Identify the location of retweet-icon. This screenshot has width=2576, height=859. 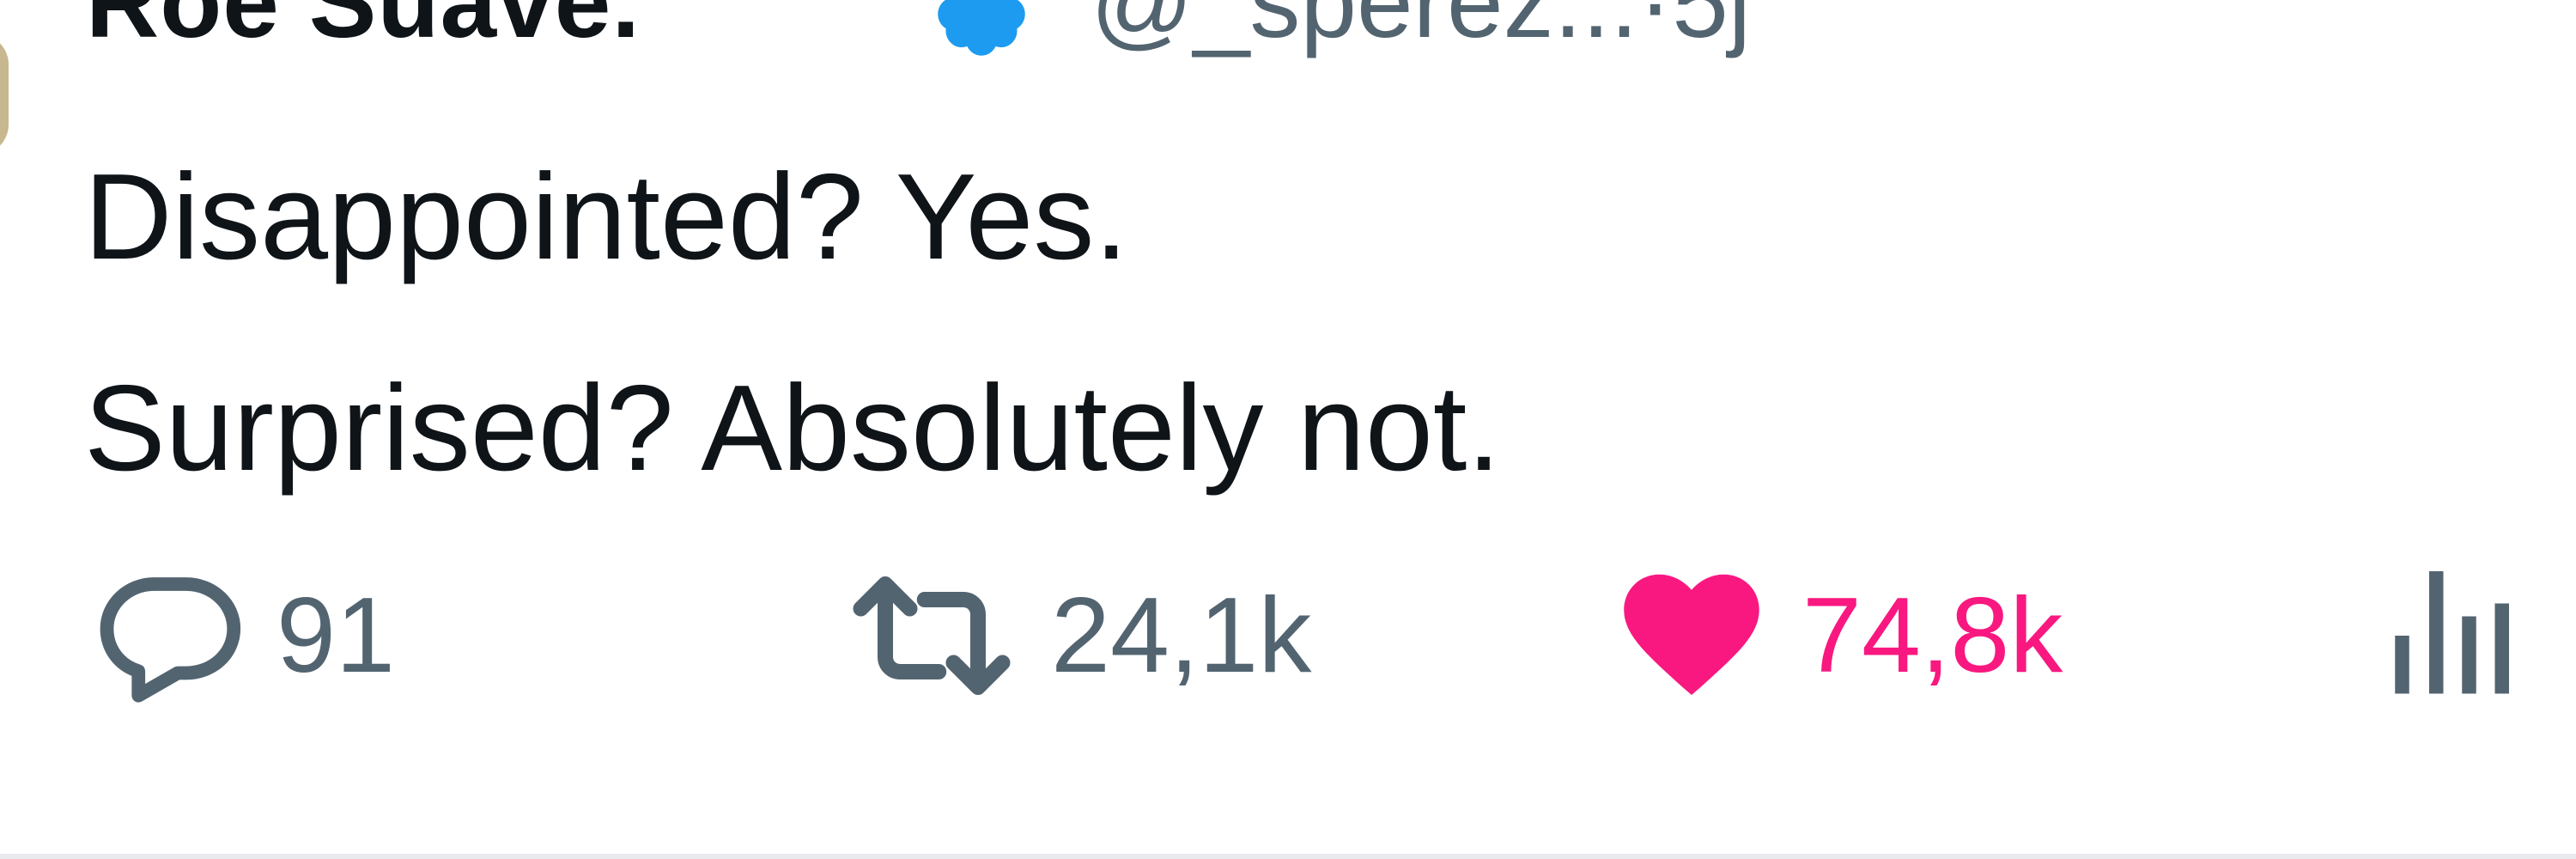
(932, 636).